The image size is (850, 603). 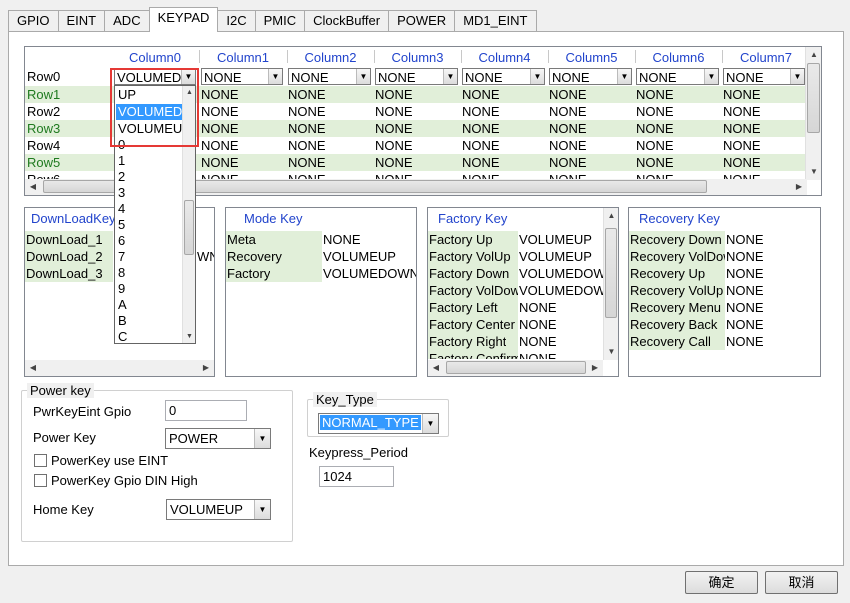 I want to click on list-item: Factory, so click(x=274, y=273).